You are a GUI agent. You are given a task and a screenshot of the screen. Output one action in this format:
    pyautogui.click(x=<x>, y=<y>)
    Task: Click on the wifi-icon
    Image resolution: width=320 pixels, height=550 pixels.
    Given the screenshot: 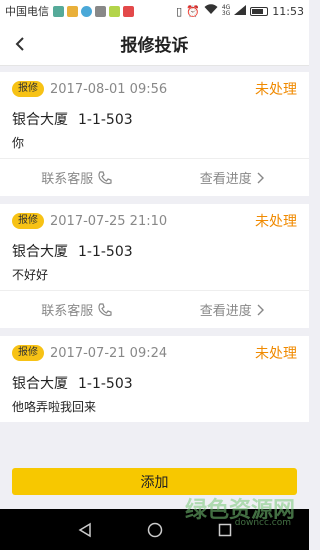 What is the action you would take?
    pyautogui.click(x=211, y=11)
    